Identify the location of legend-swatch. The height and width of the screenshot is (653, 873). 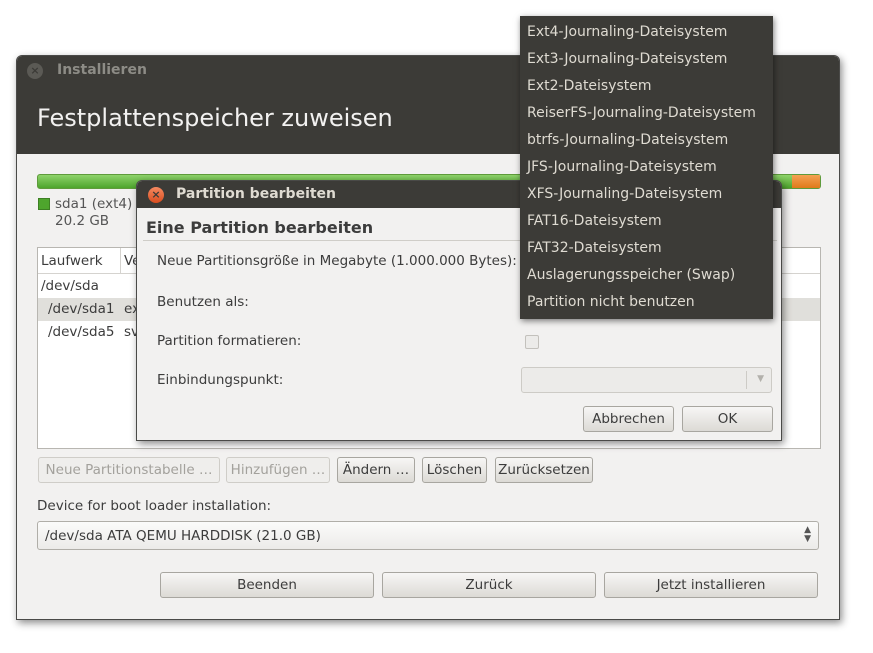
(44, 204).